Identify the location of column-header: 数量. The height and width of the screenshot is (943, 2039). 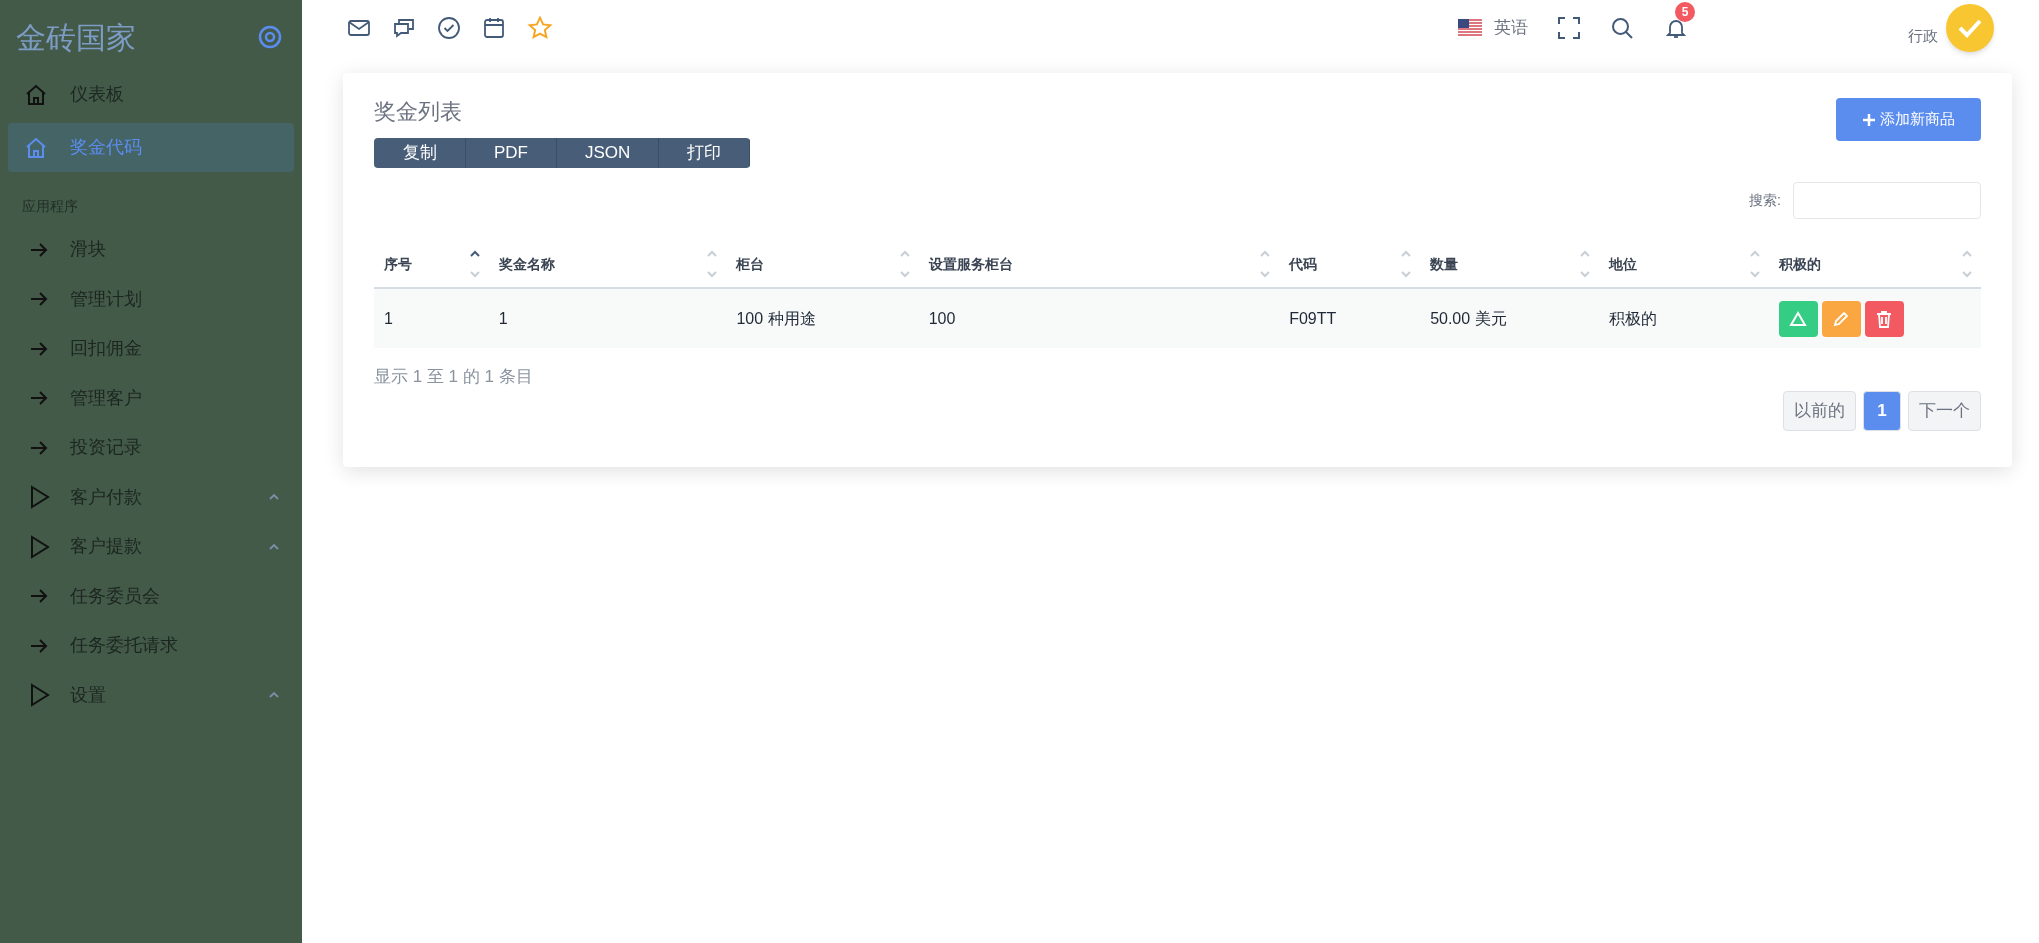
(1510, 264).